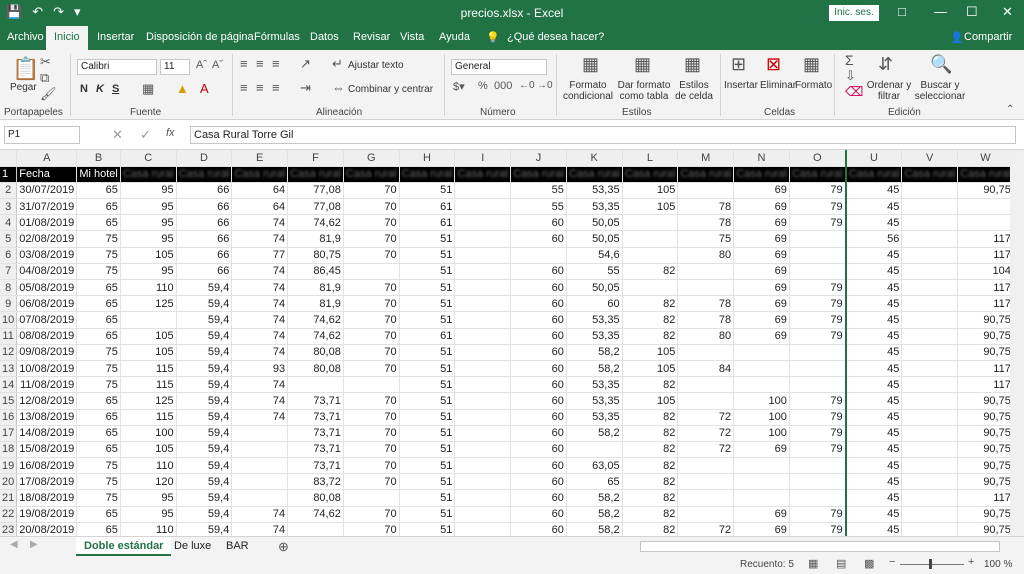  I want to click on table-cell: 81,9, so click(315, 239).